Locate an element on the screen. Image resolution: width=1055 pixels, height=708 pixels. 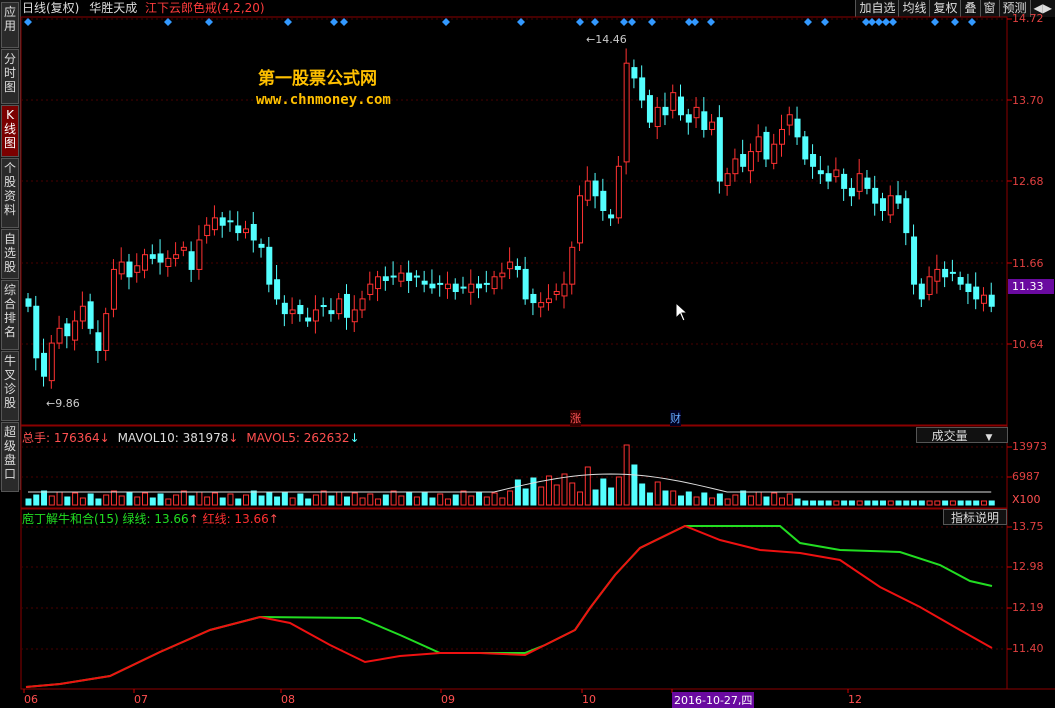
indicator-help-button: 指标说明 is located at coordinates (975, 517).